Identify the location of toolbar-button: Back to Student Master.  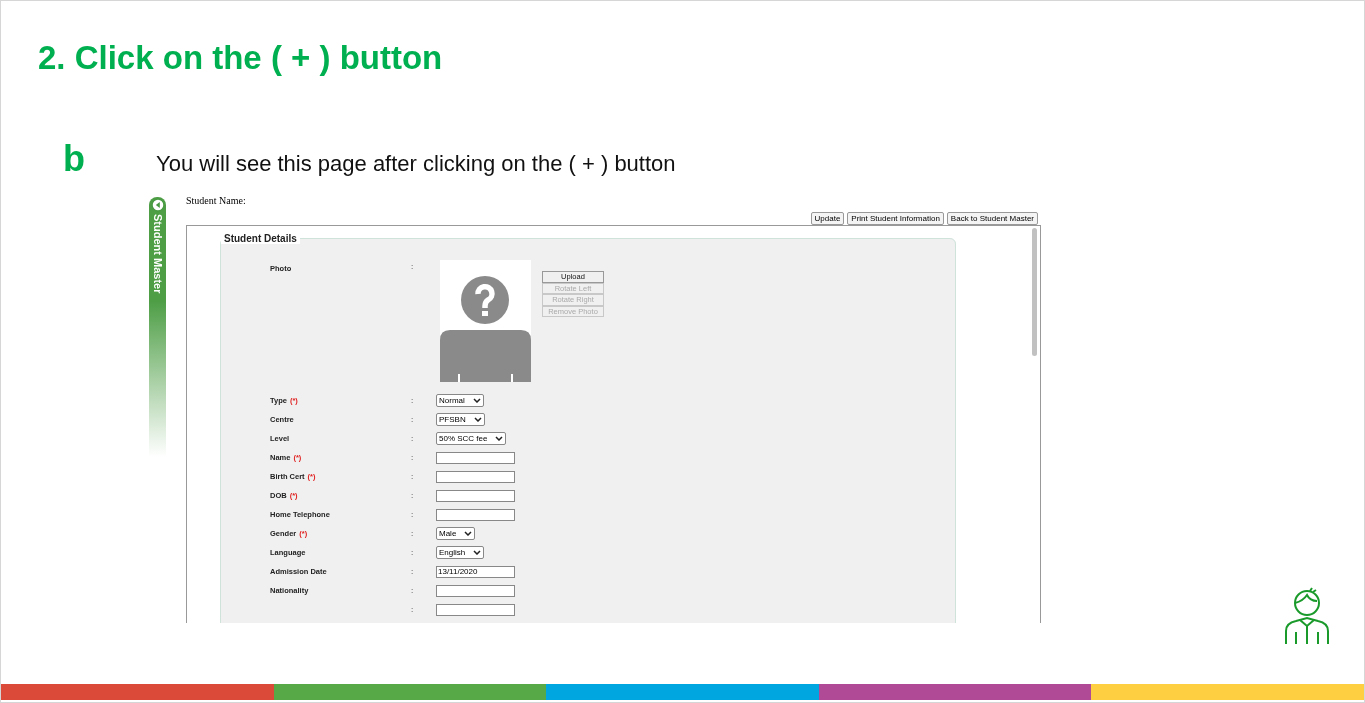
(992, 218).